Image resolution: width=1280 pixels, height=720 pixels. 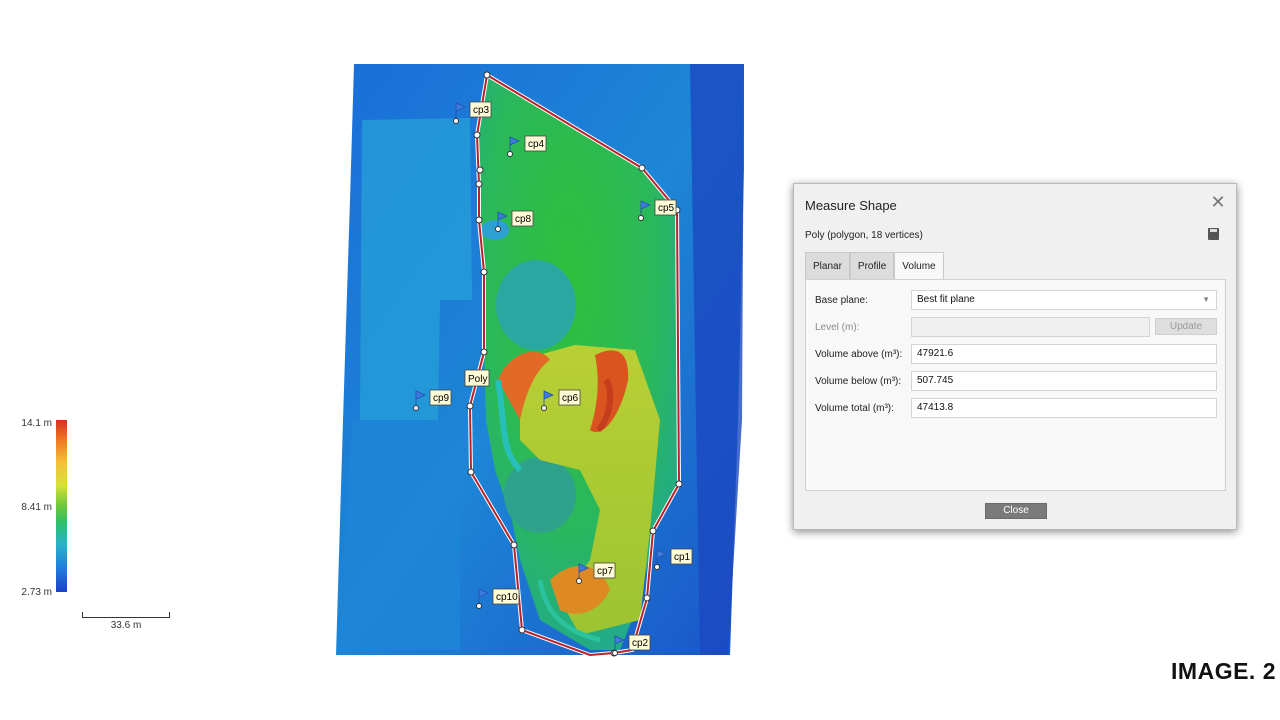 I want to click on polygon-label: Poly, so click(x=477, y=378).